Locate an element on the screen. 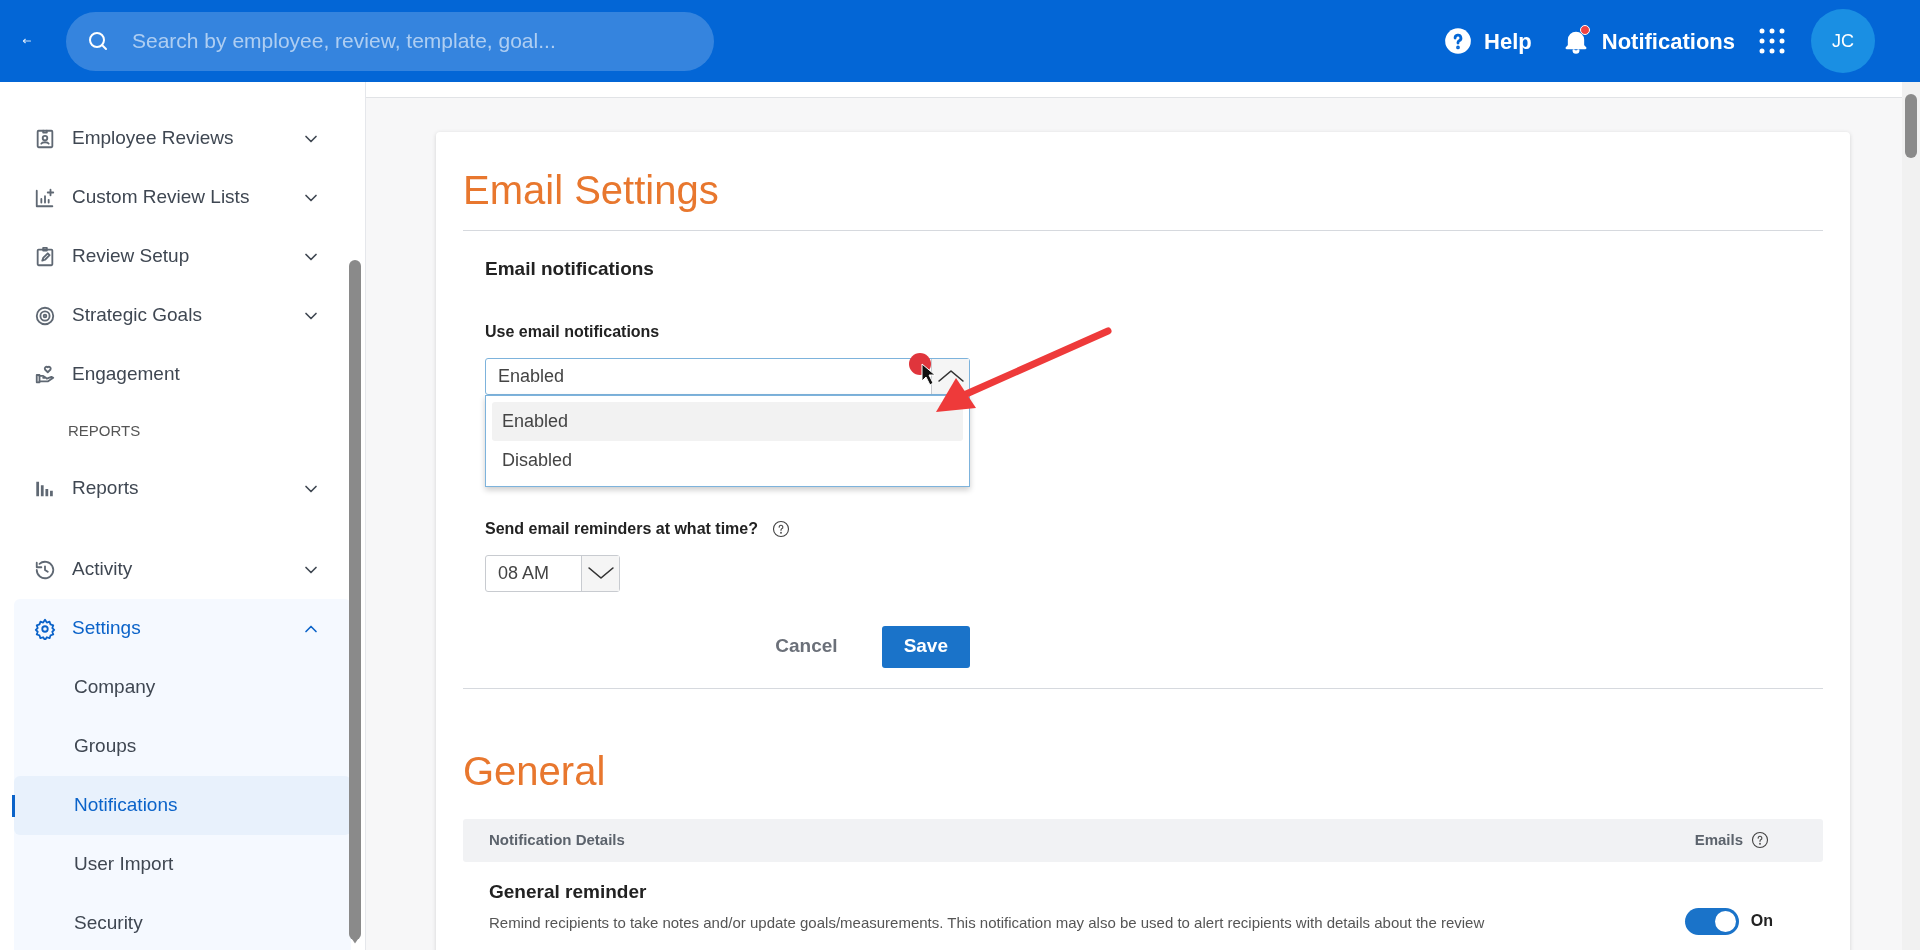  dropdown-option: Enabled is located at coordinates (727, 421).